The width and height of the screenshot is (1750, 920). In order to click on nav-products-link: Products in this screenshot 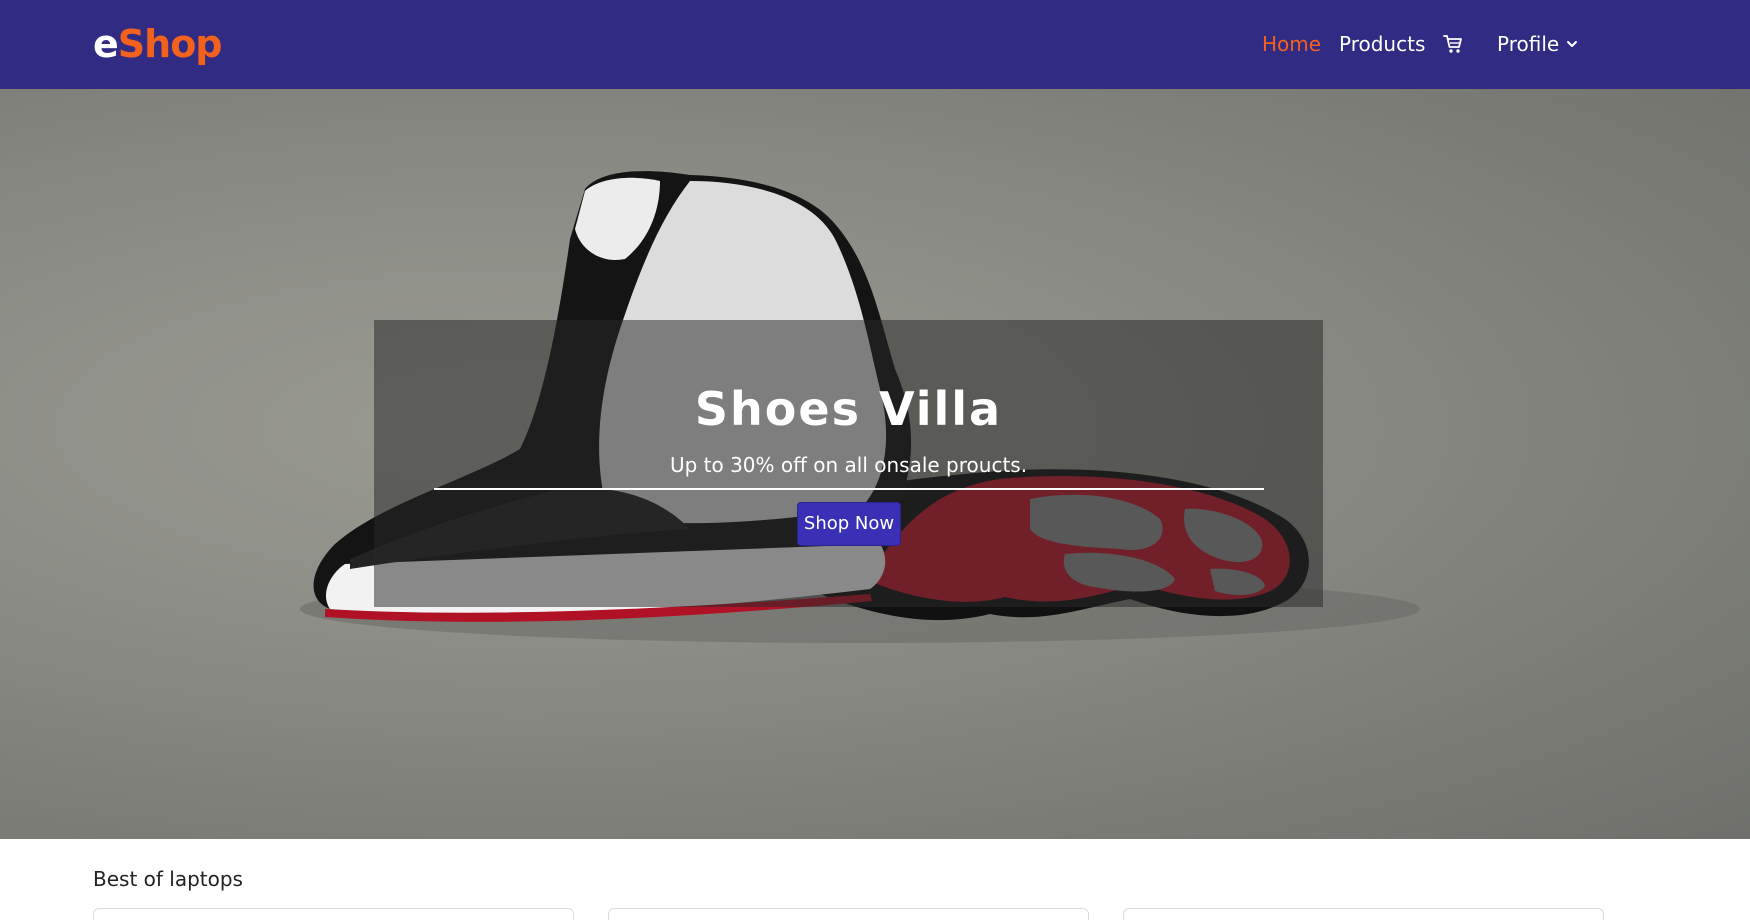, I will do `click(1382, 44)`.